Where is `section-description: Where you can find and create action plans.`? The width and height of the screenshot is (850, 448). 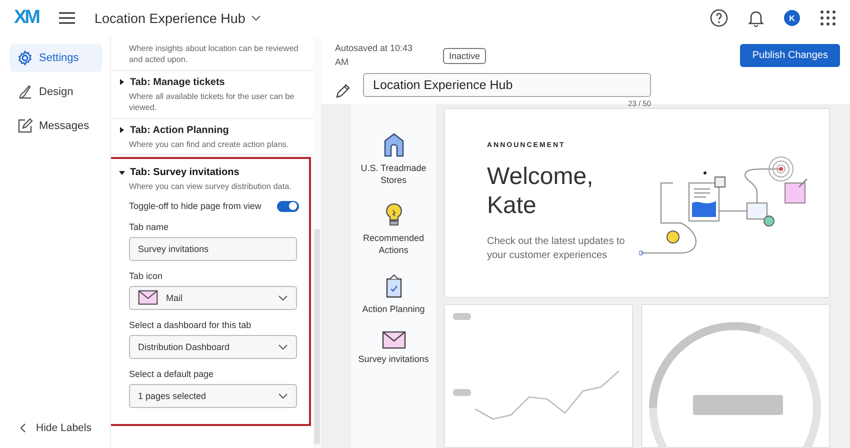
section-description: Where you can find and create action plans. is located at coordinates (209, 144).